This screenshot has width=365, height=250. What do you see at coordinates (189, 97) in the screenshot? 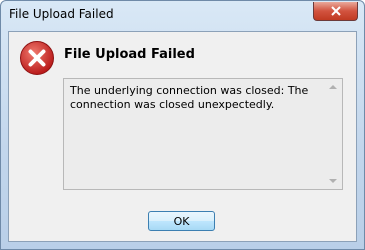
I see `error-message: The underlying connection was closed` at bounding box center [189, 97].